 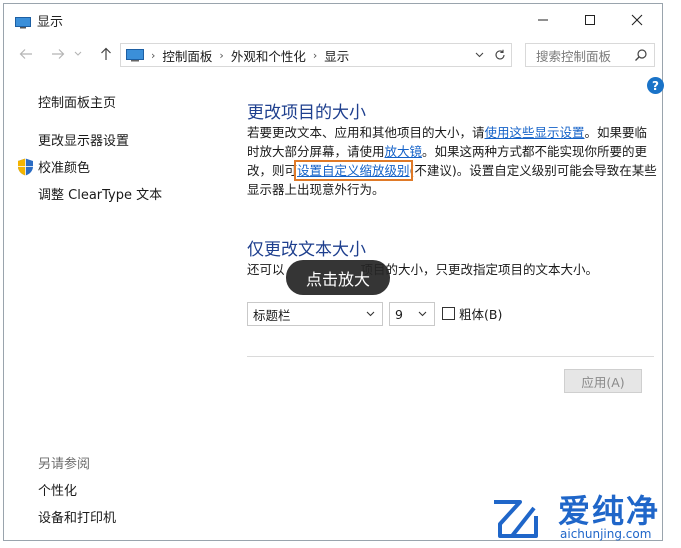 What do you see at coordinates (366, 132) in the screenshot?
I see `description-text: 若要更改文本、应用和其他项目的大小，请` at bounding box center [366, 132].